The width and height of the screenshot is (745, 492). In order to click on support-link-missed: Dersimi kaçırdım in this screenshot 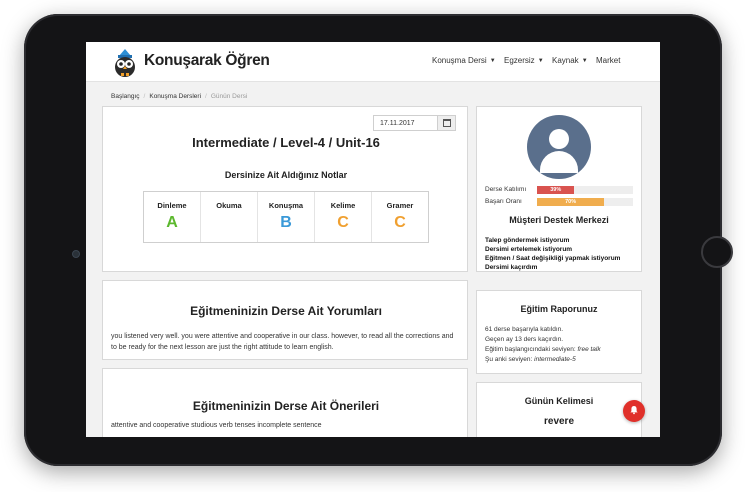, I will do `click(511, 267)`.